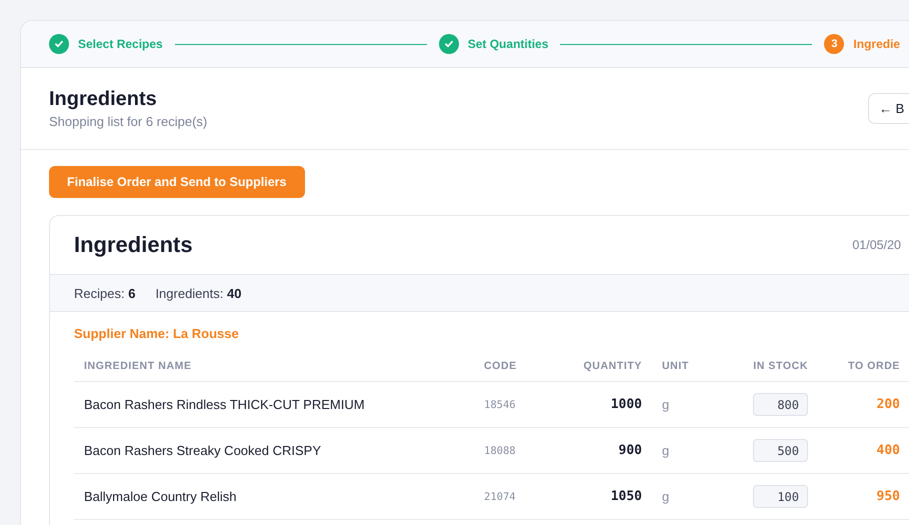  Describe the element at coordinates (675, 366) in the screenshot. I see `column-header: UNIT` at that location.